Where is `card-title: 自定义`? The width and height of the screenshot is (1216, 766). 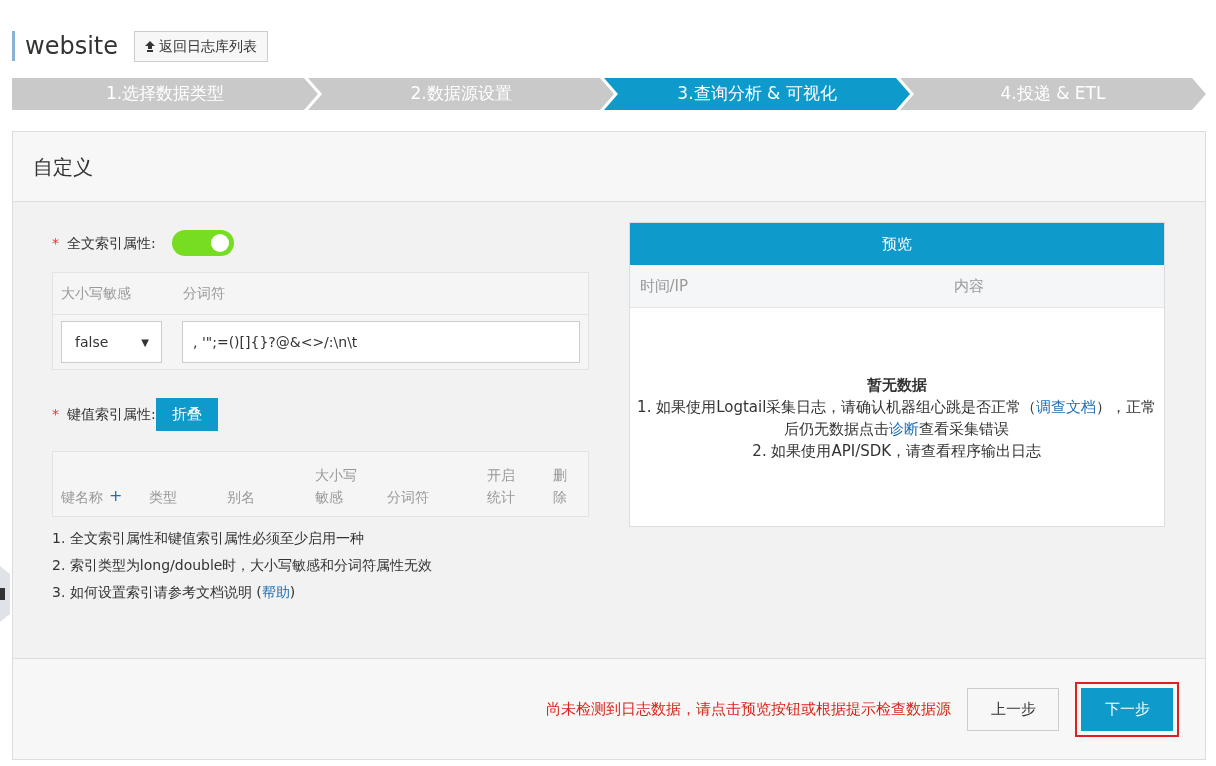
card-title: 自定义 is located at coordinates (609, 167).